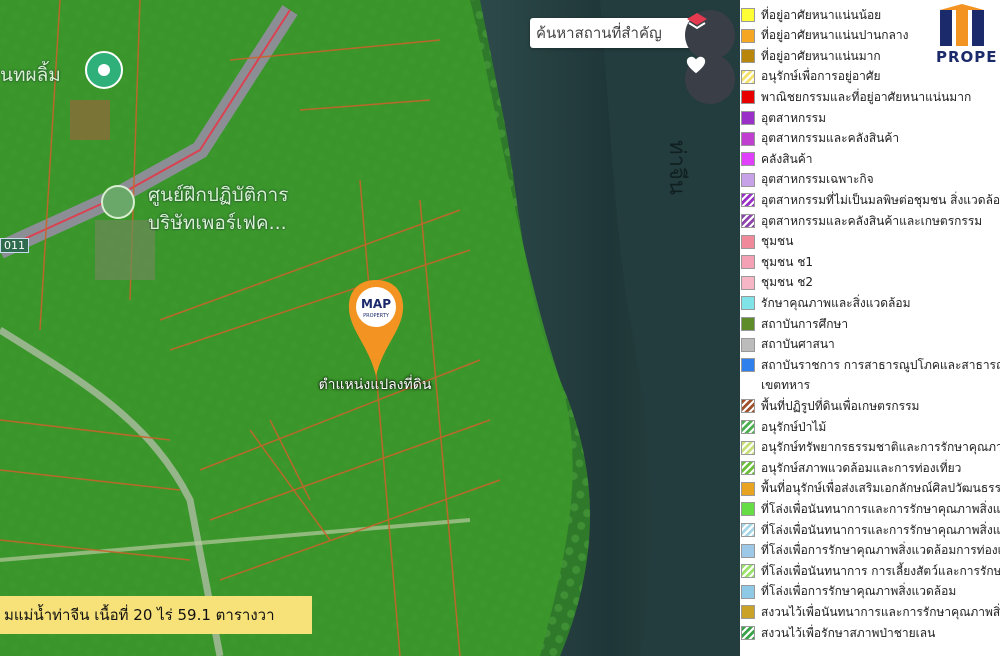  I want to click on legend-label: พื้นที่ปฏิรูปที่ดินเพื่อเกษตรกรรม, so click(840, 405).